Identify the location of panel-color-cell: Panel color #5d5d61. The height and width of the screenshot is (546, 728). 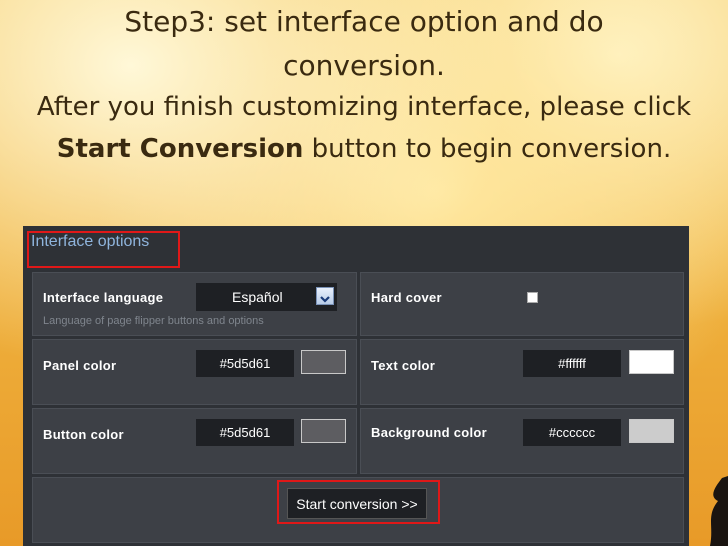
(194, 372).